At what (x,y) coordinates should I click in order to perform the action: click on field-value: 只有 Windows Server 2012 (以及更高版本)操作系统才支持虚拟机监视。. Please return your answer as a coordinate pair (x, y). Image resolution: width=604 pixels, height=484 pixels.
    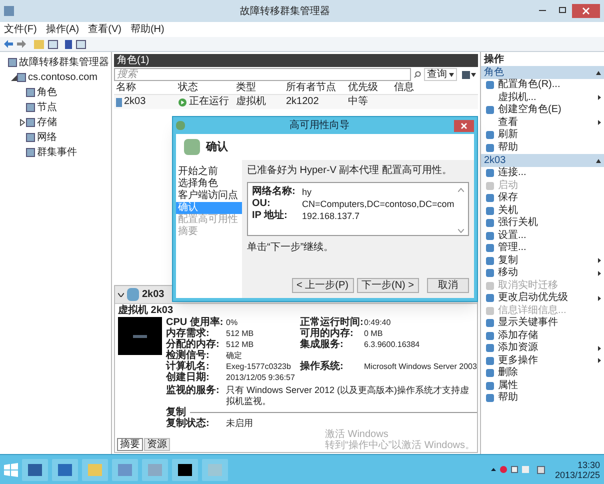
    Looking at the image, I should click on (348, 396).